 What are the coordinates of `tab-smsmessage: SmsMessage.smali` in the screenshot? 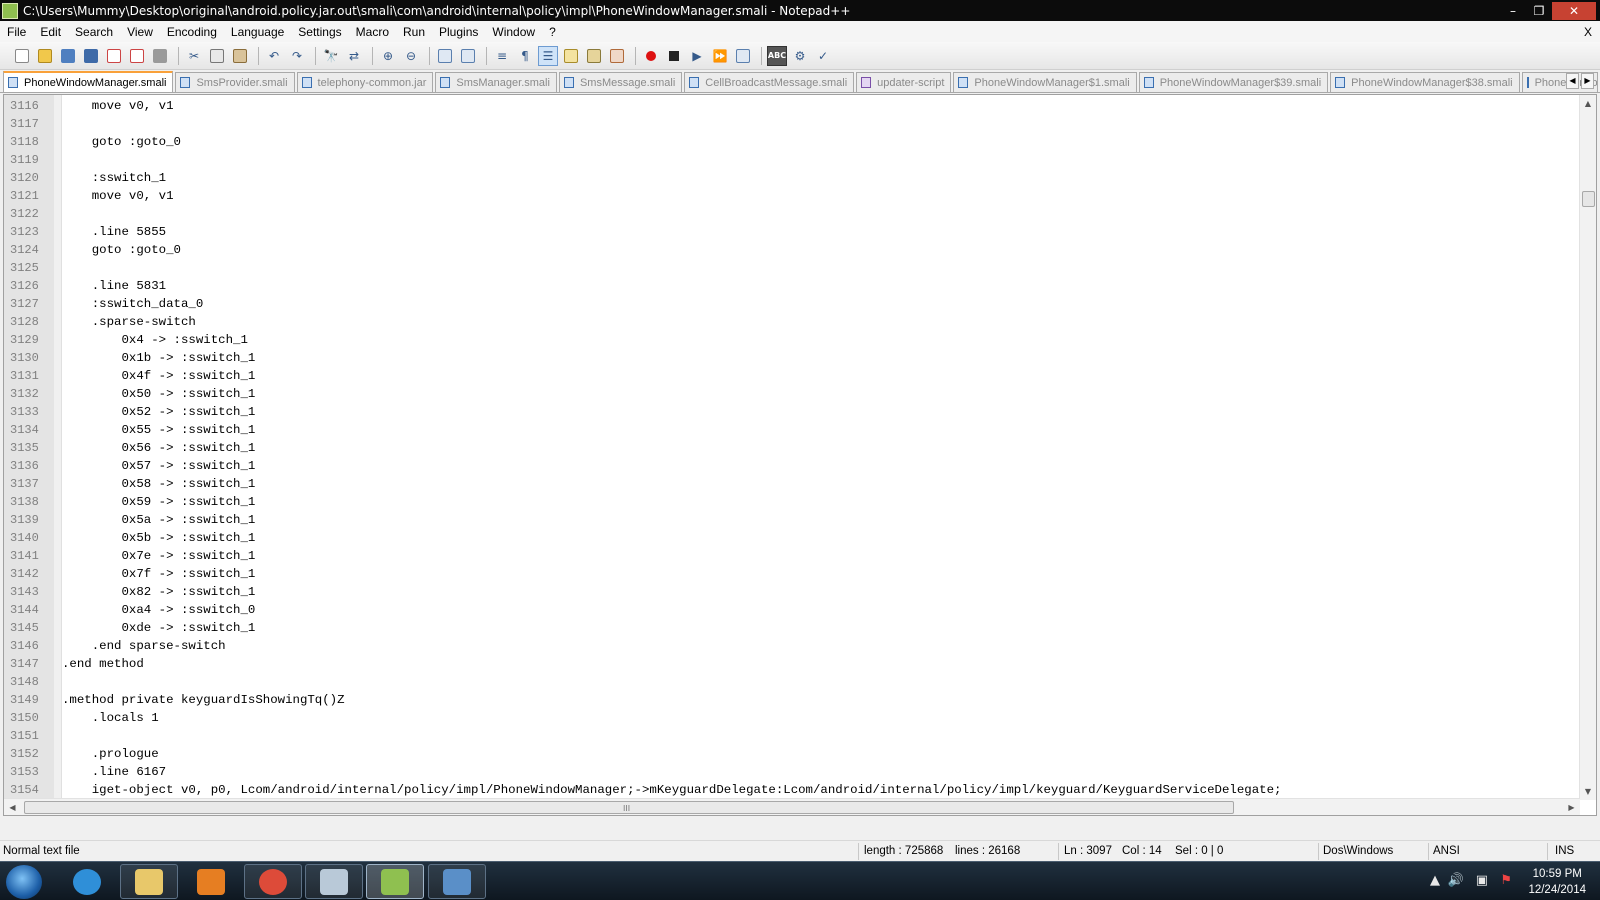 It's located at (620, 82).